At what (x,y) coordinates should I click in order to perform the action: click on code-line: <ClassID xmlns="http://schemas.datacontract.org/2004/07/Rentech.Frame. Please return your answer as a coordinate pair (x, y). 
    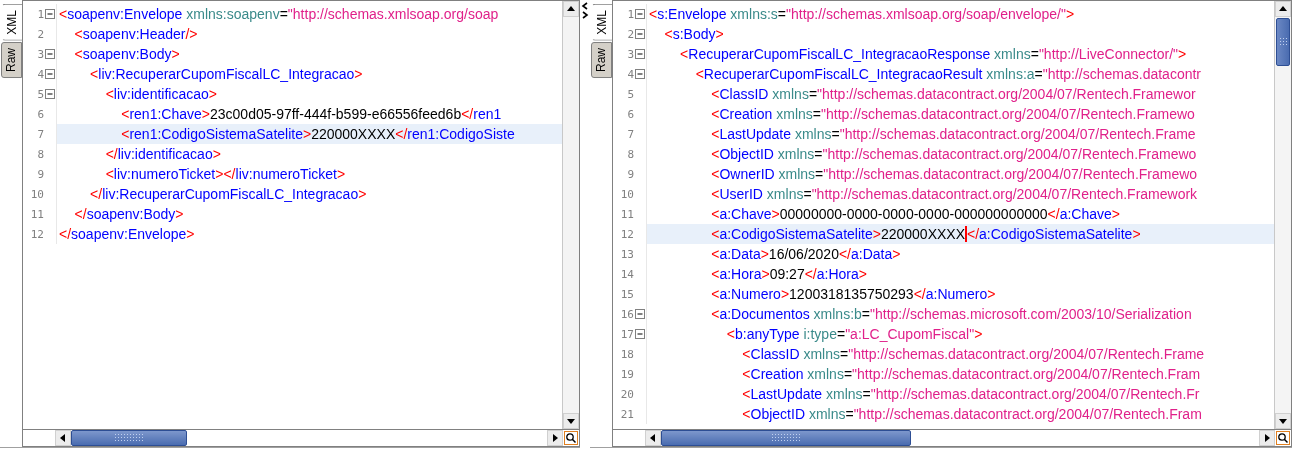
    Looking at the image, I should click on (973, 354).